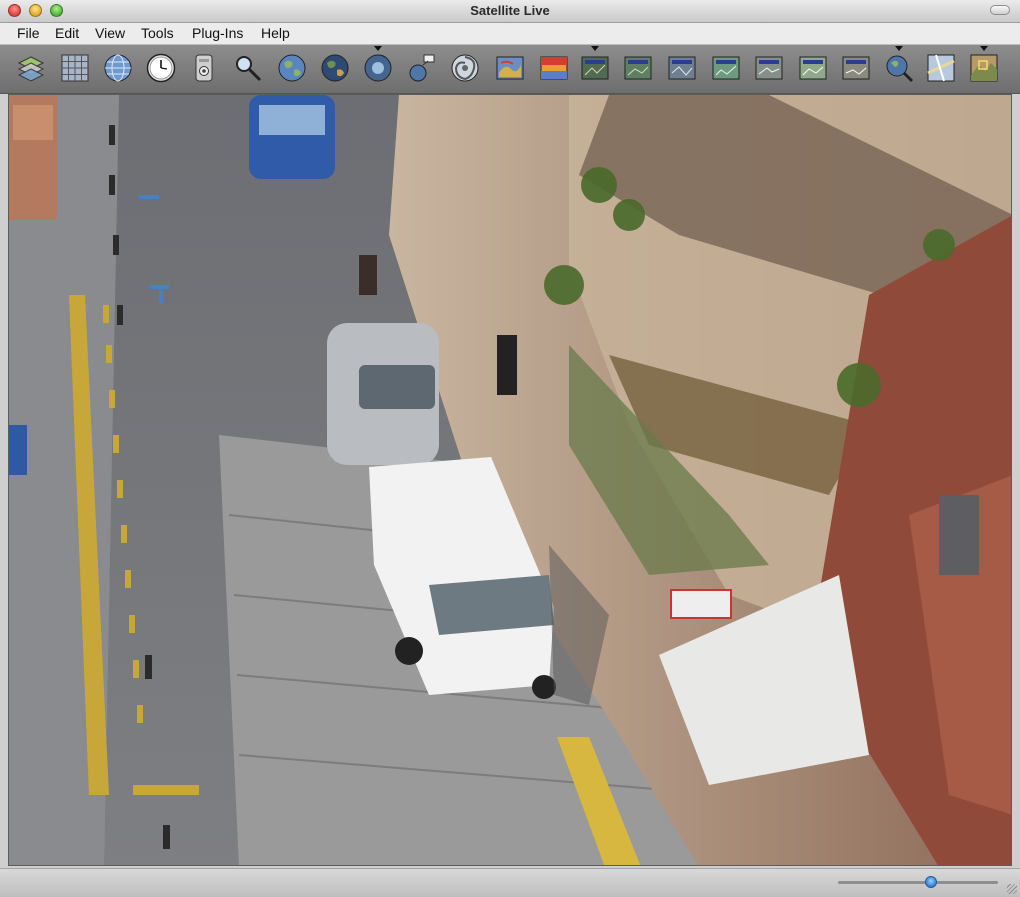 The image size is (1020, 897). I want to click on map-6-icon, so click(856, 68).